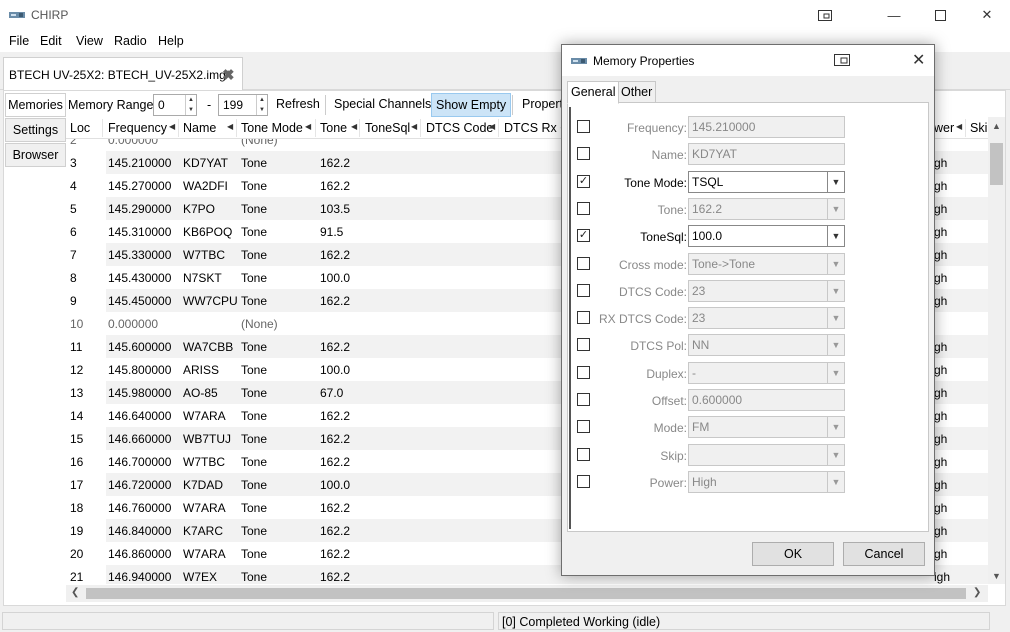 Image resolution: width=1010 pixels, height=632 pixels. What do you see at coordinates (751, 155) in the screenshot?
I see `property-row: Name: KD7YAT` at bounding box center [751, 155].